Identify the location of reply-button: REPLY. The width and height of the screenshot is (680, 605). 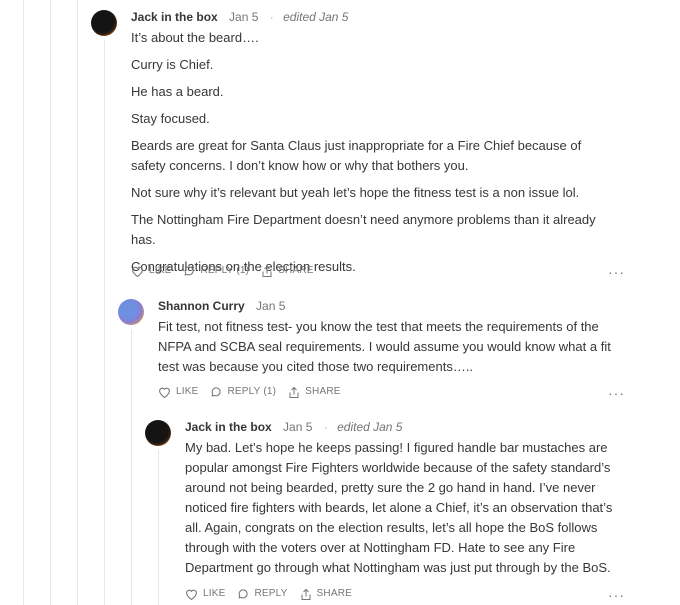
(262, 594).